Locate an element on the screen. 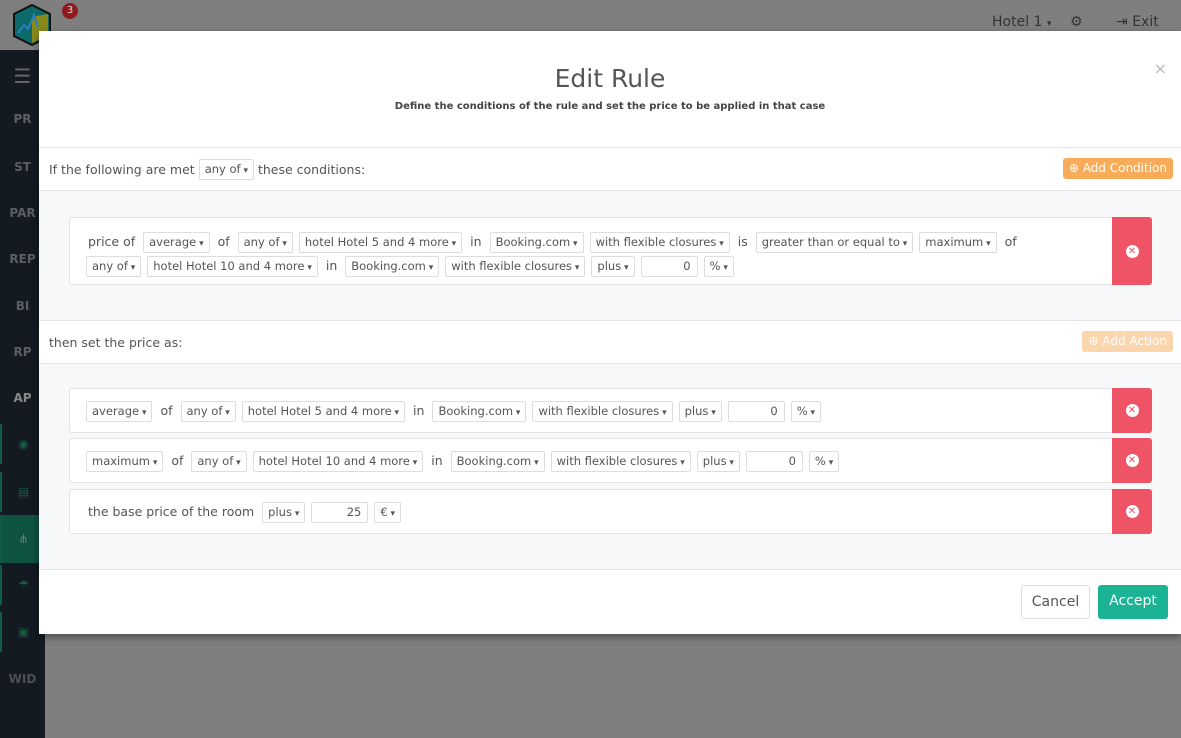 This screenshot has height=738, width=1181. exit-button: ⇥ Exit is located at coordinates (1137, 22).